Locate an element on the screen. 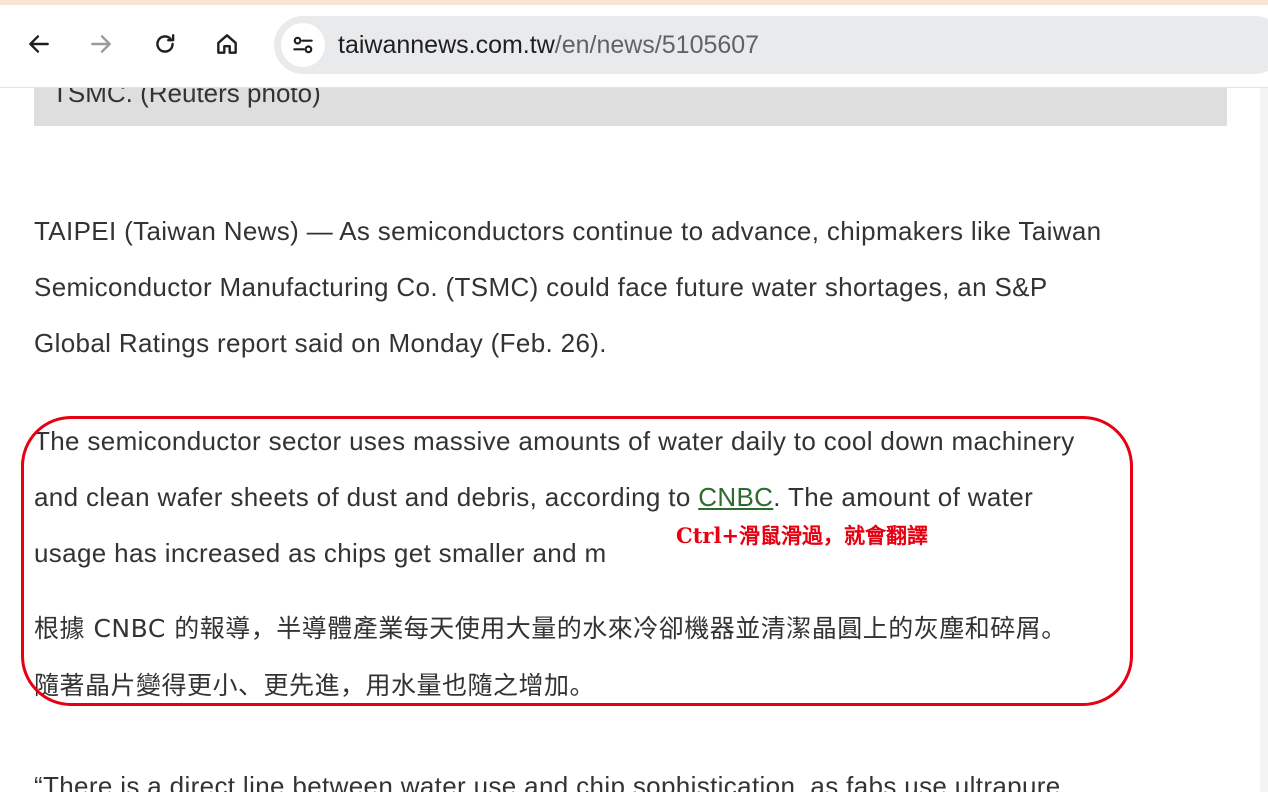  tune-icon is located at coordinates (303, 45).